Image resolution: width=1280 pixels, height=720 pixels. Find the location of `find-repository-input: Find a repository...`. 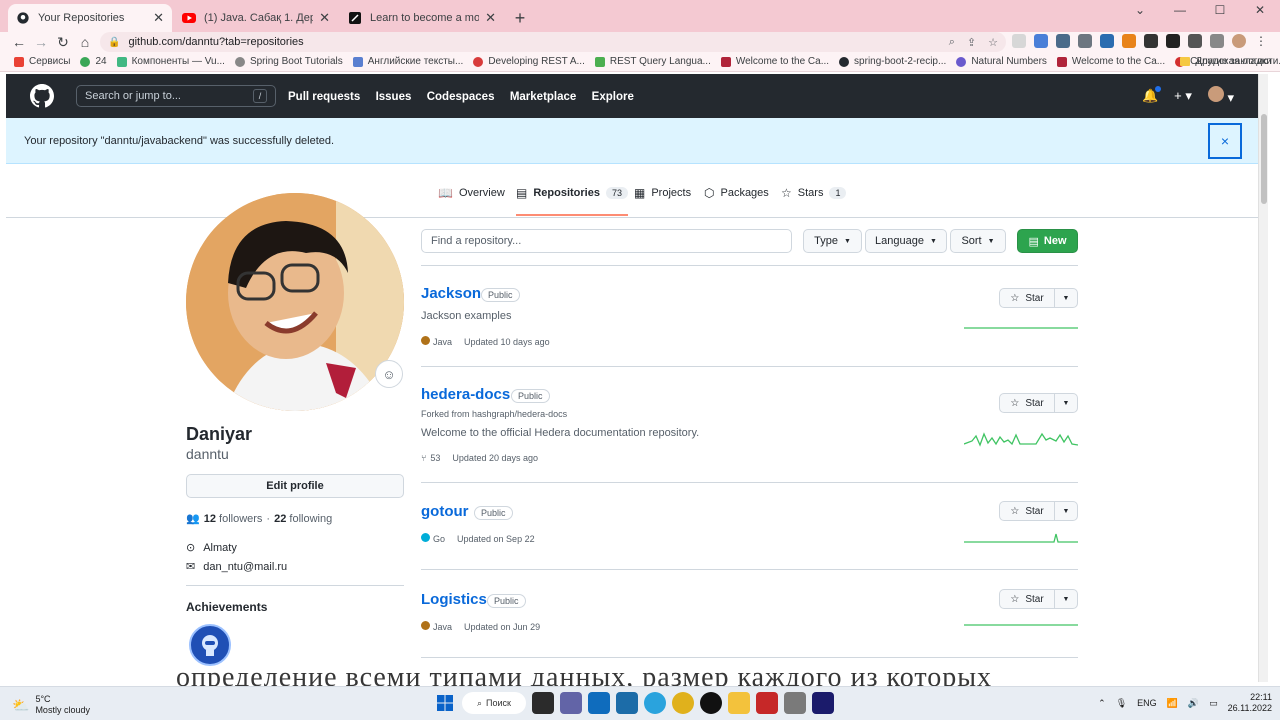

find-repository-input: Find a repository... is located at coordinates (606, 241).